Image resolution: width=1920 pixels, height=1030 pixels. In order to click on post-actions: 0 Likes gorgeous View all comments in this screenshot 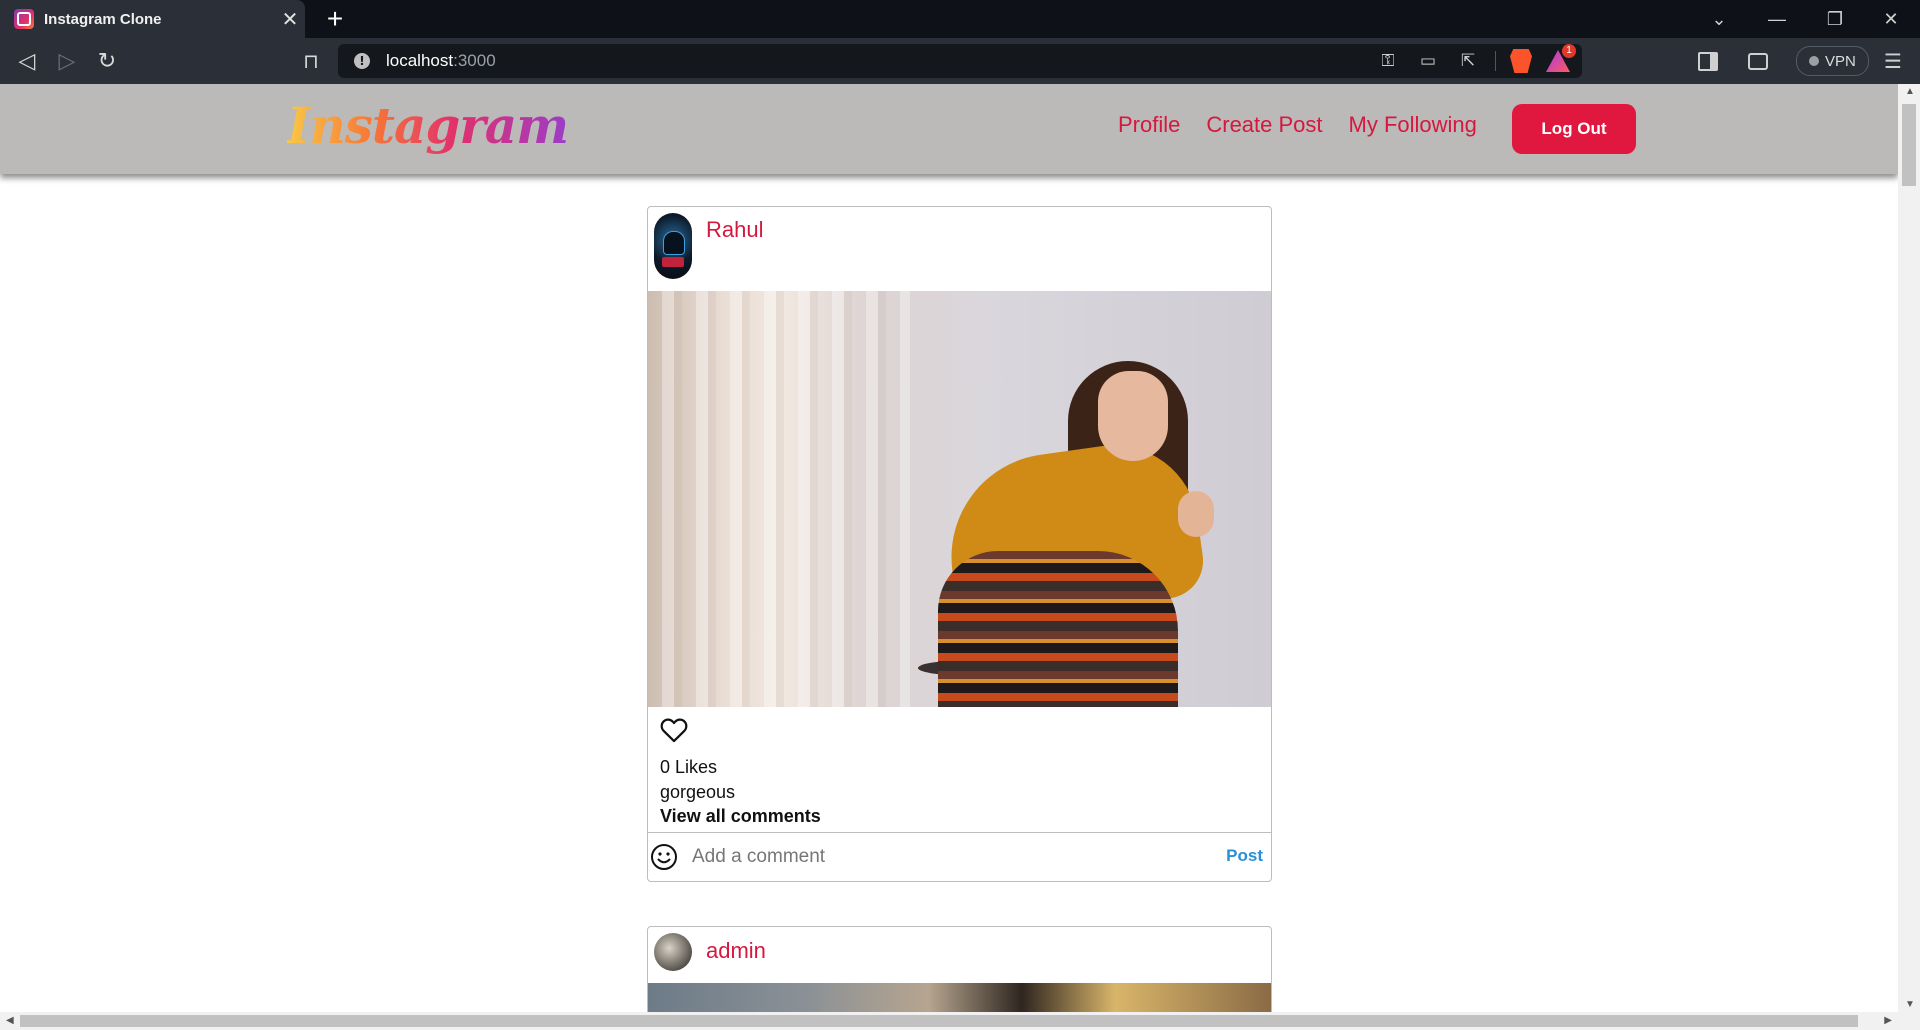, I will do `click(959, 766)`.